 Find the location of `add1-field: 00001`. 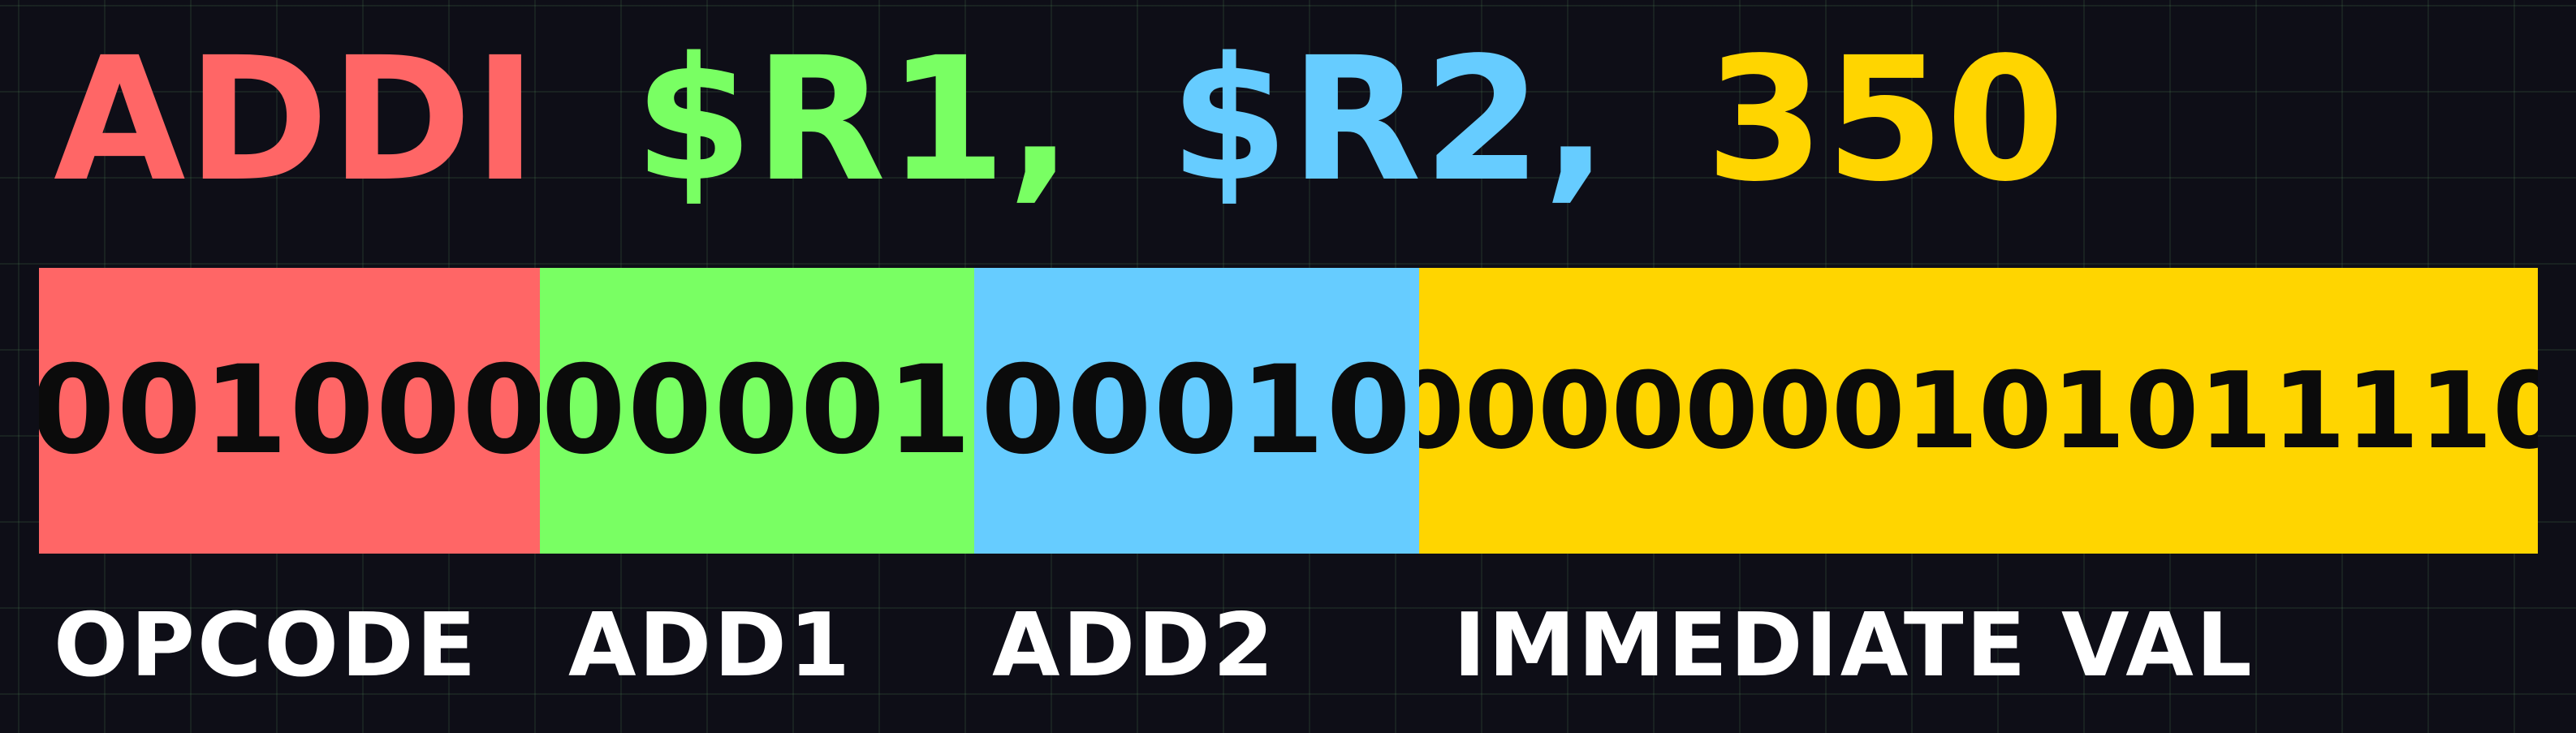

add1-field: 00001 is located at coordinates (757, 411).